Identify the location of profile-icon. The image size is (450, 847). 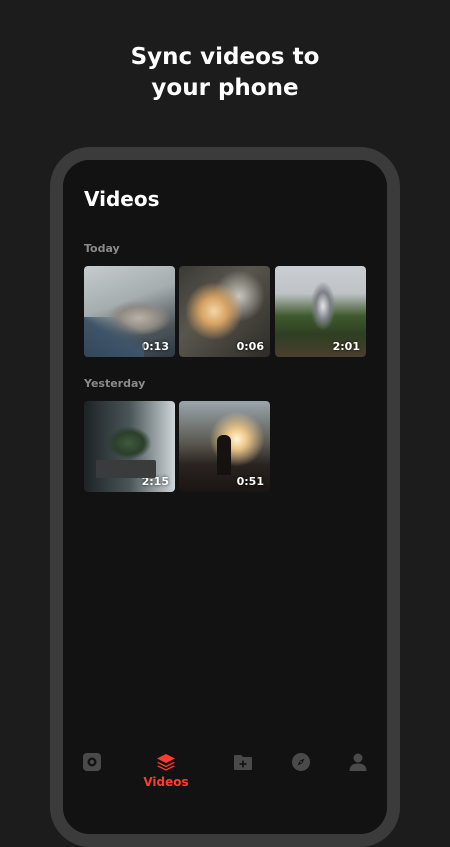
(358, 762).